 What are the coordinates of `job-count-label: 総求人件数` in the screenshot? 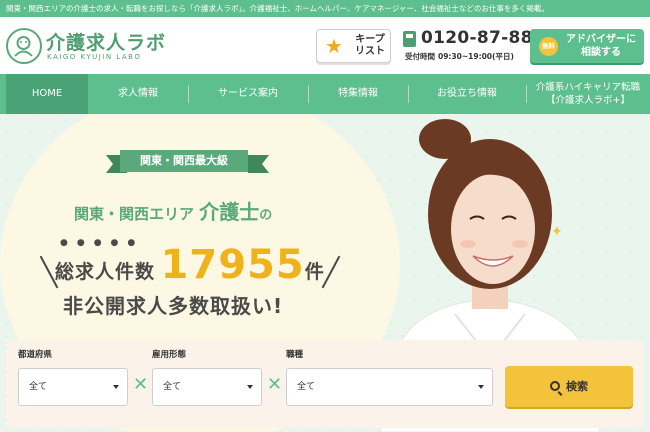 It's located at (105, 272).